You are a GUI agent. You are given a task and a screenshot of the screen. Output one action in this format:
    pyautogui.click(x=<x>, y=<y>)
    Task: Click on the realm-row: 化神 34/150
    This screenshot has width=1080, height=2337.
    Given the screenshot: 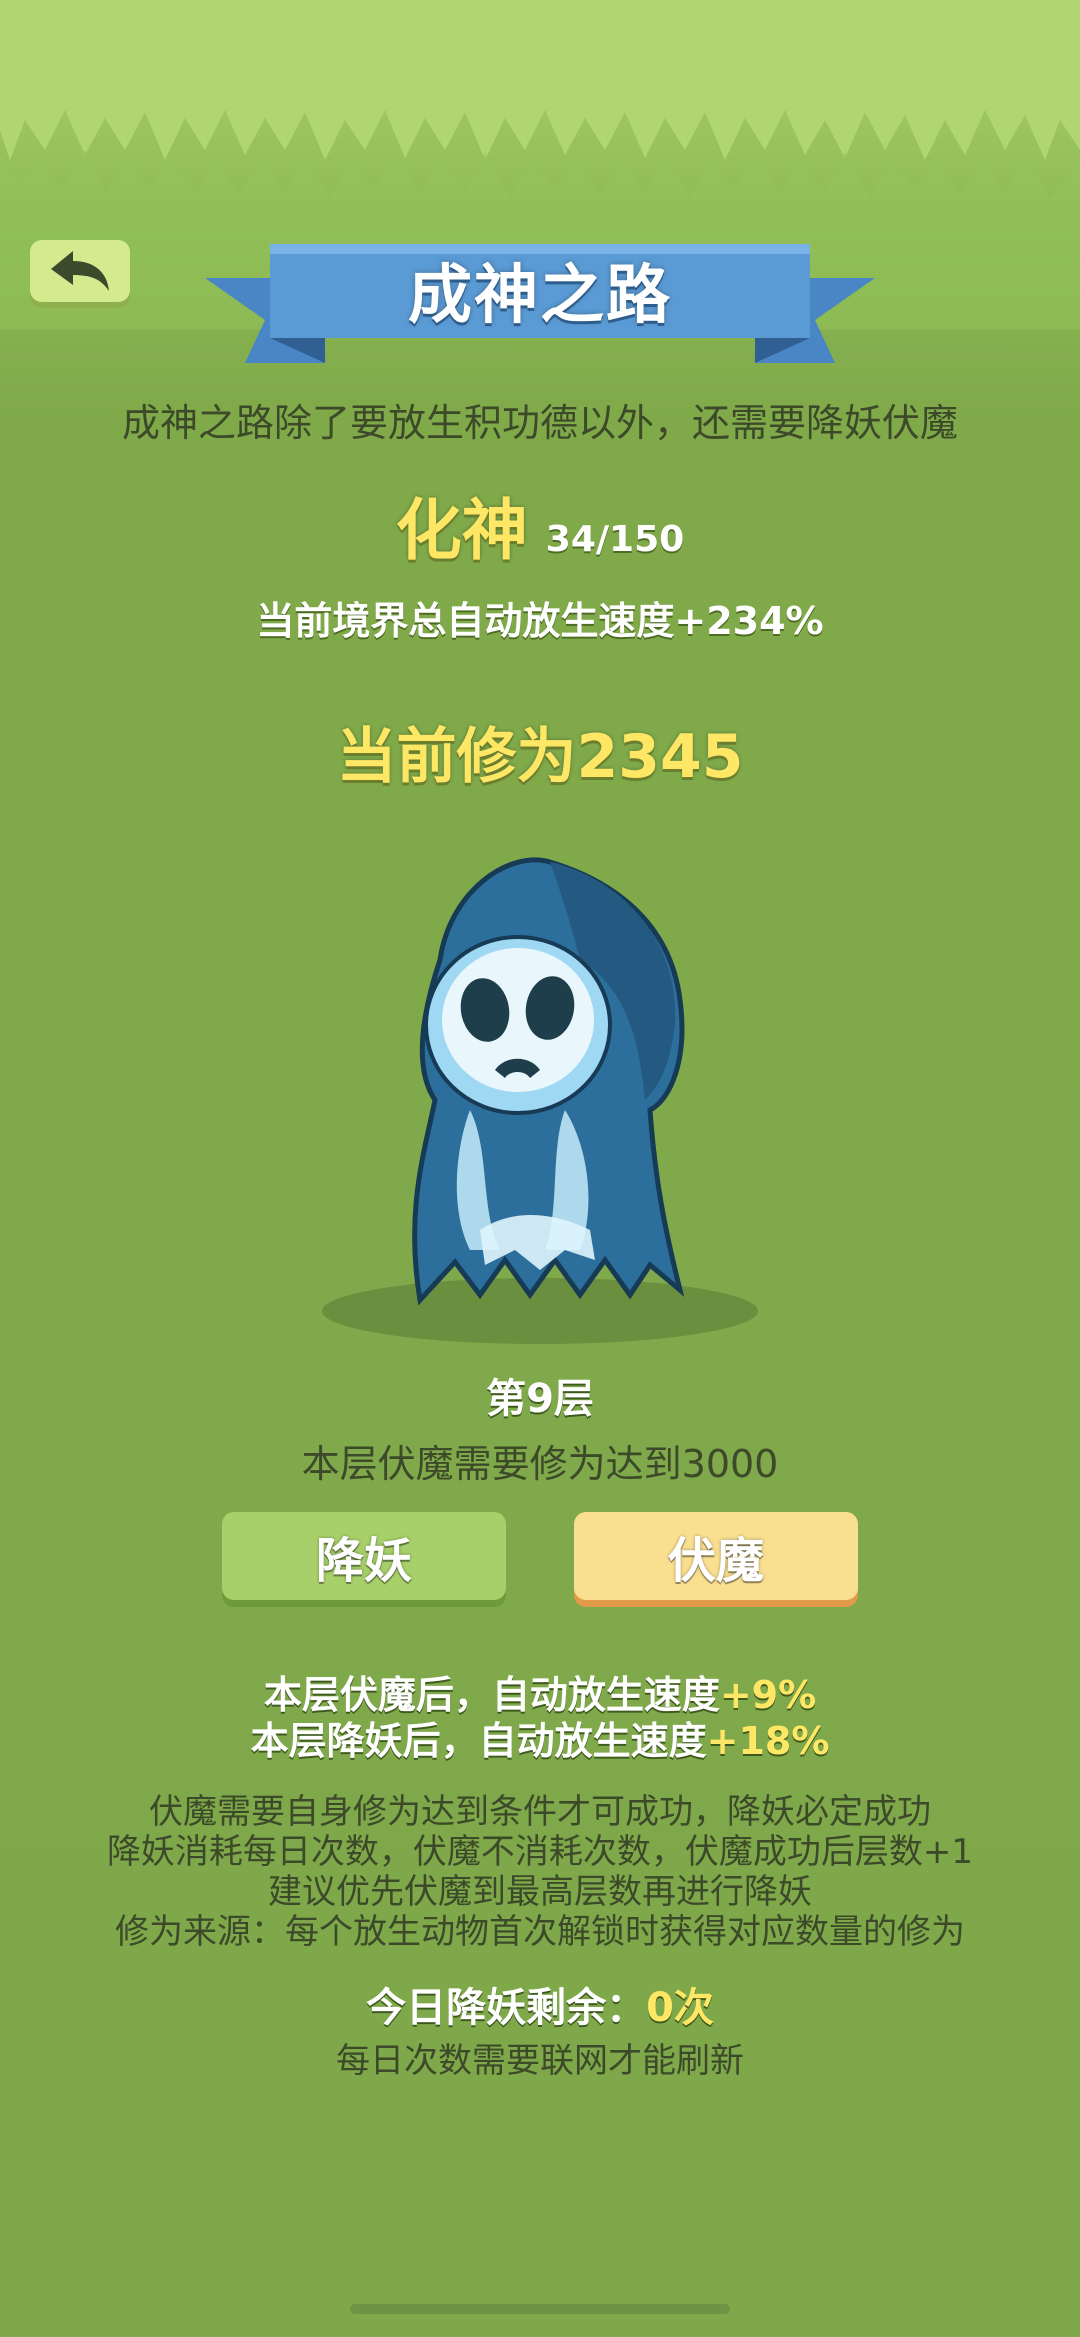 What is the action you would take?
    pyautogui.click(x=540, y=531)
    